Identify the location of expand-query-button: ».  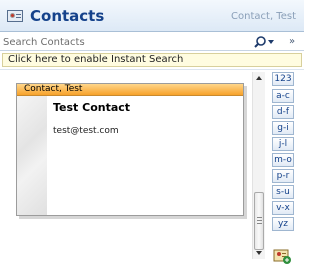
(292, 42).